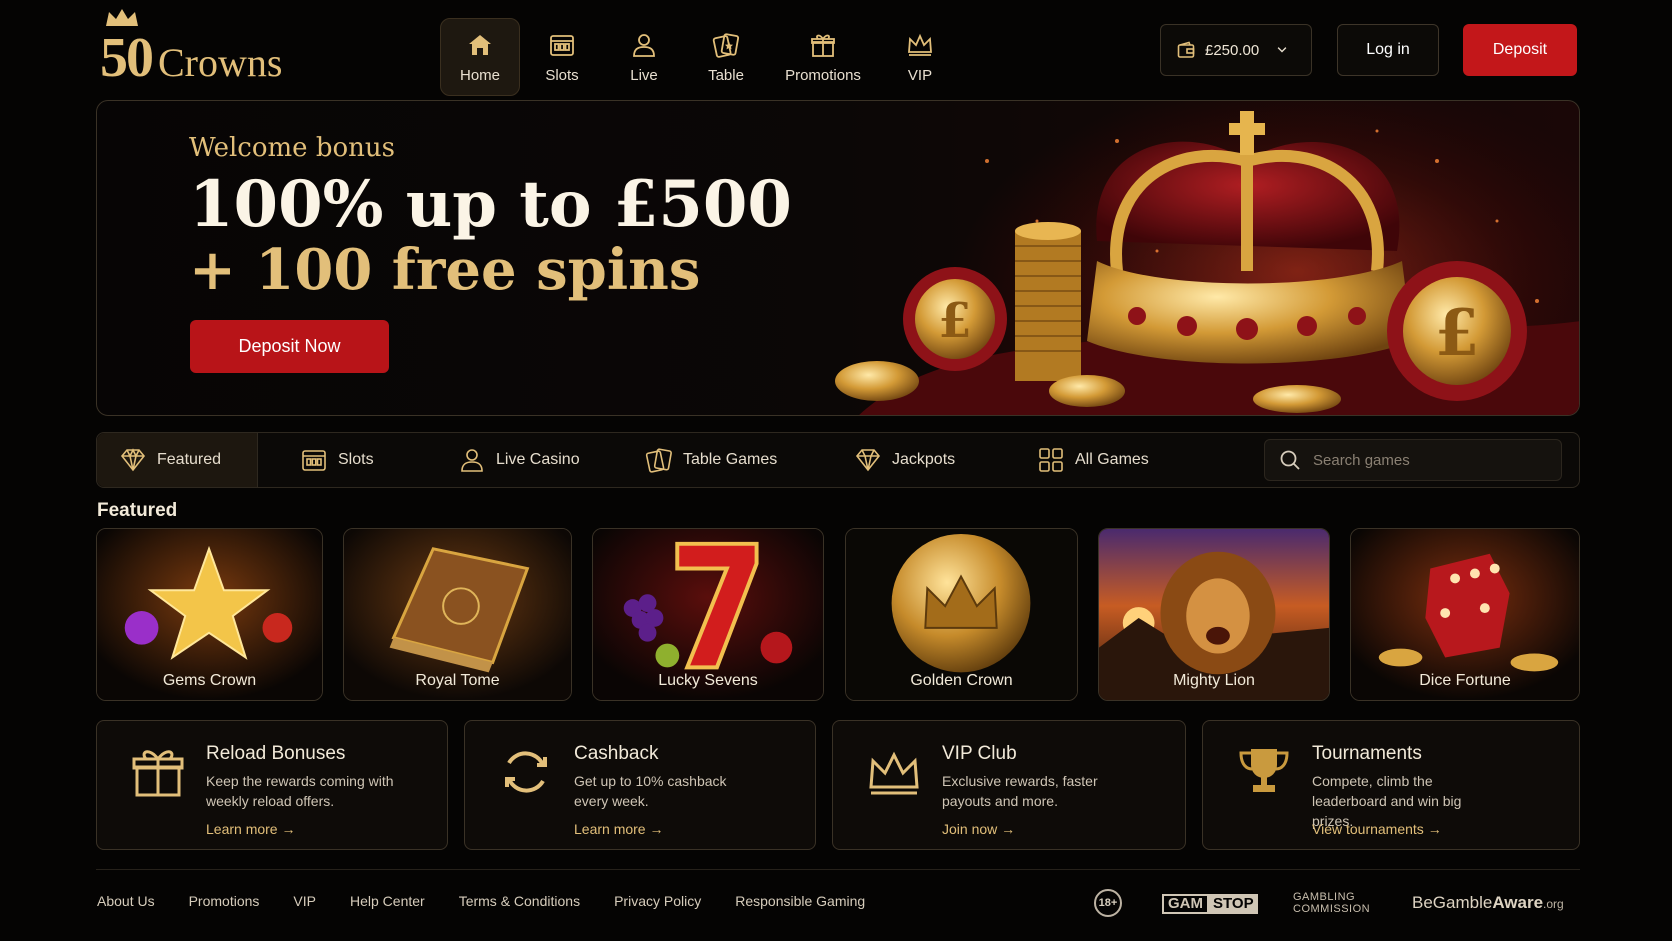 The image size is (1672, 941). What do you see at coordinates (1388, 50) in the screenshot?
I see `login-button: Log in` at bounding box center [1388, 50].